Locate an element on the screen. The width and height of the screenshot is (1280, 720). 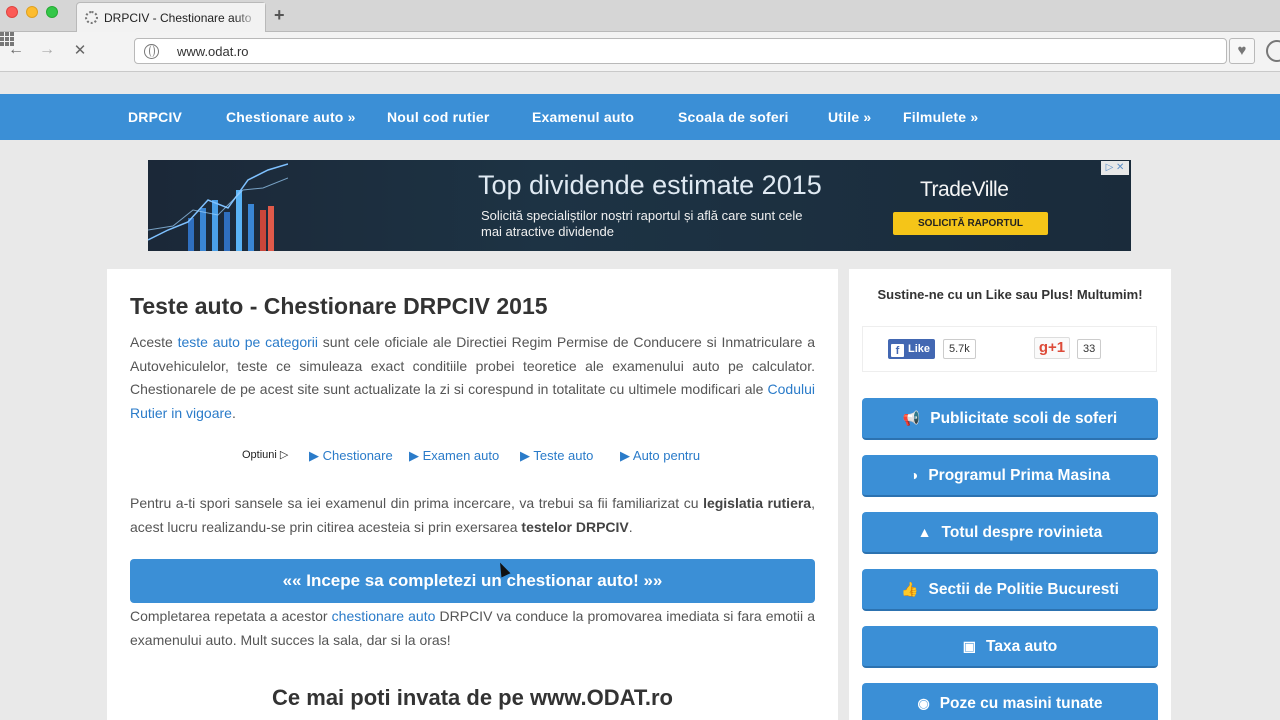
google-plus-button: g+1 is located at coordinates (1052, 348).